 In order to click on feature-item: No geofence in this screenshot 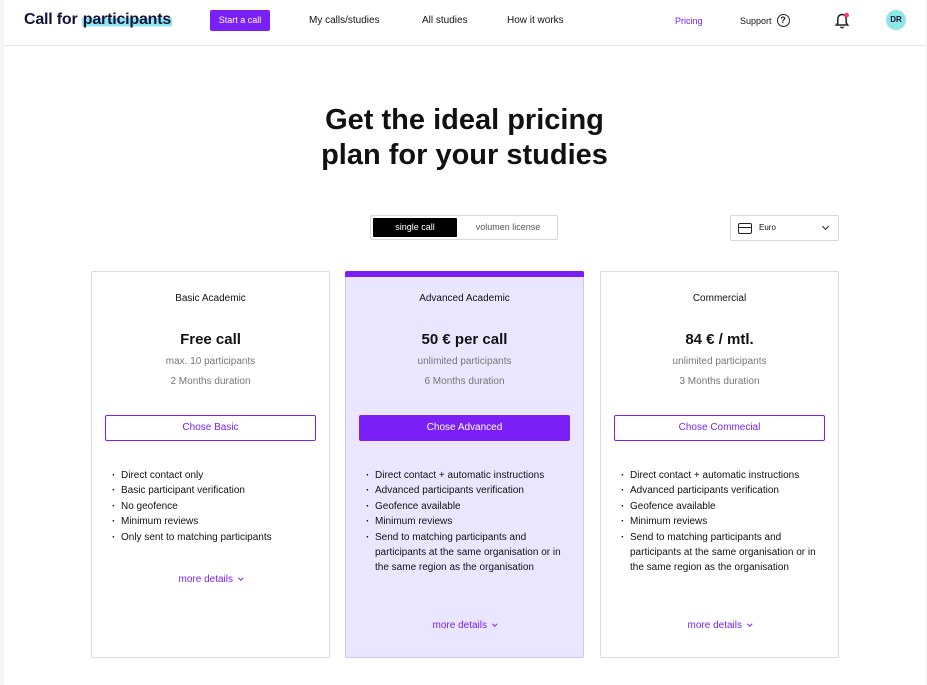, I will do `click(217, 507)`.